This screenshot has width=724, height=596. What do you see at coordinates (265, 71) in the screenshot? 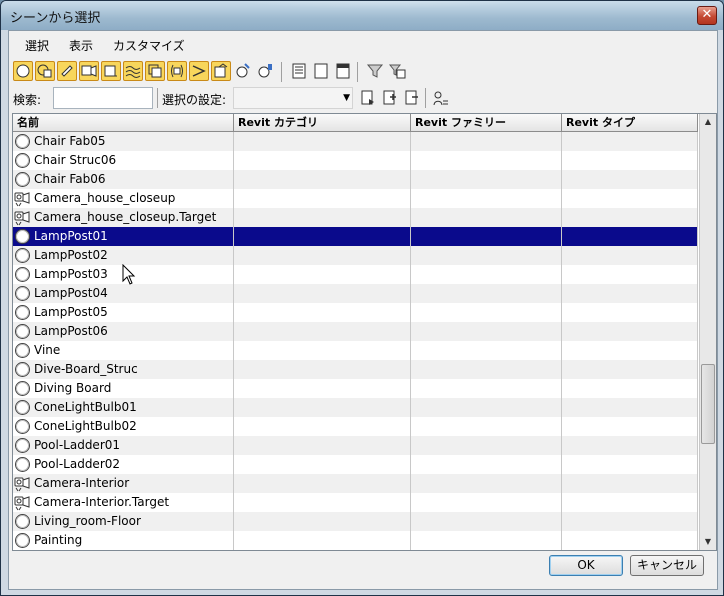
I see `toolbar-button-hidden` at bounding box center [265, 71].